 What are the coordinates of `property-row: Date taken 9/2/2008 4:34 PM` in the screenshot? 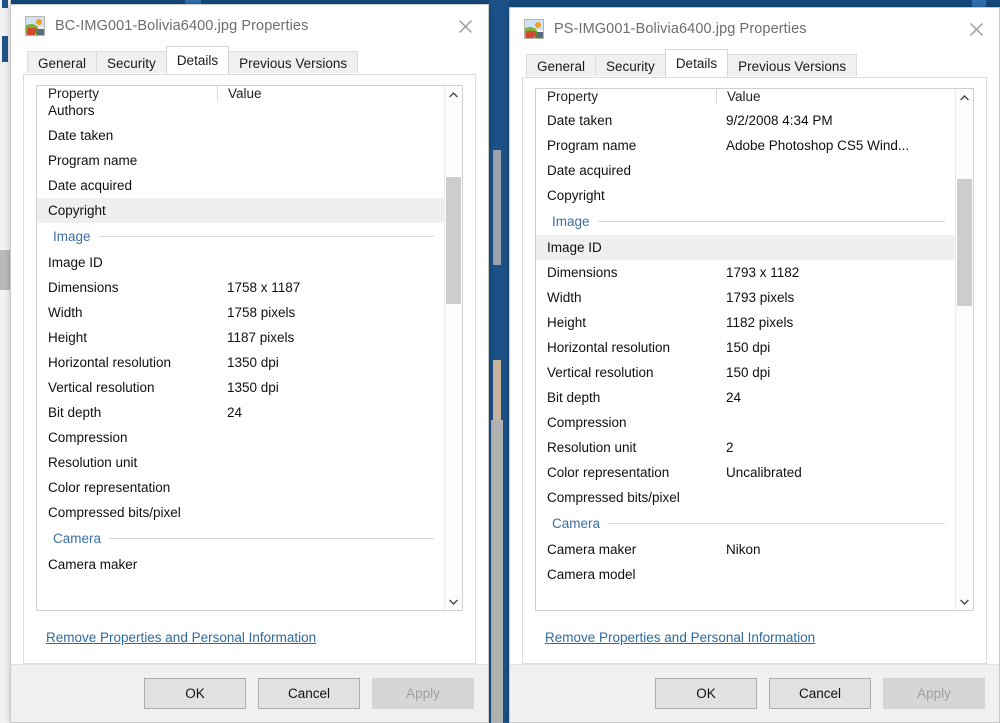 It's located at (745, 120).